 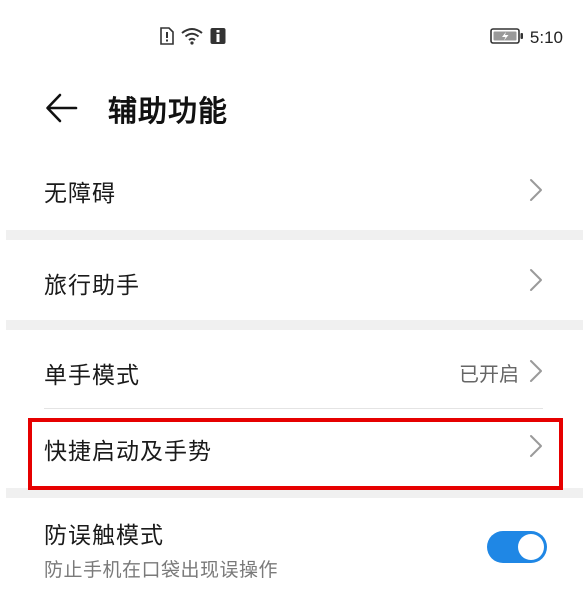 I want to click on list-item-label: 单手模式, so click(x=92, y=376).